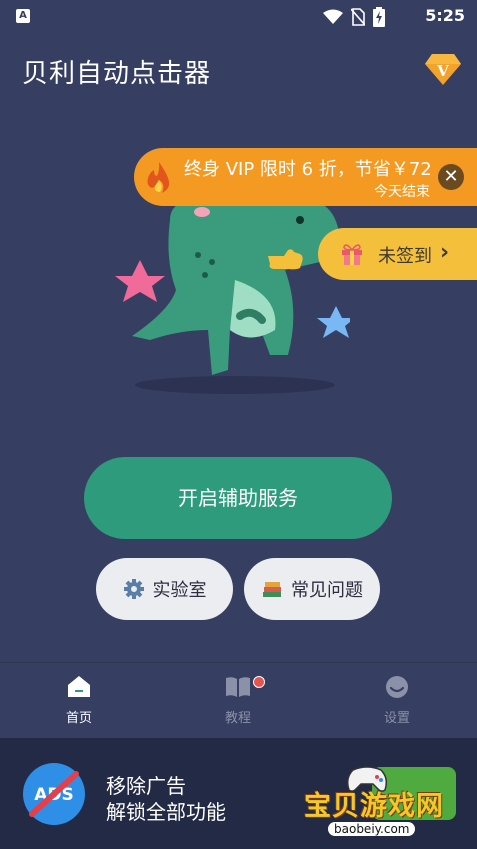 The height and width of the screenshot is (849, 477). What do you see at coordinates (133, 589) in the screenshot?
I see `gear-icon` at bounding box center [133, 589].